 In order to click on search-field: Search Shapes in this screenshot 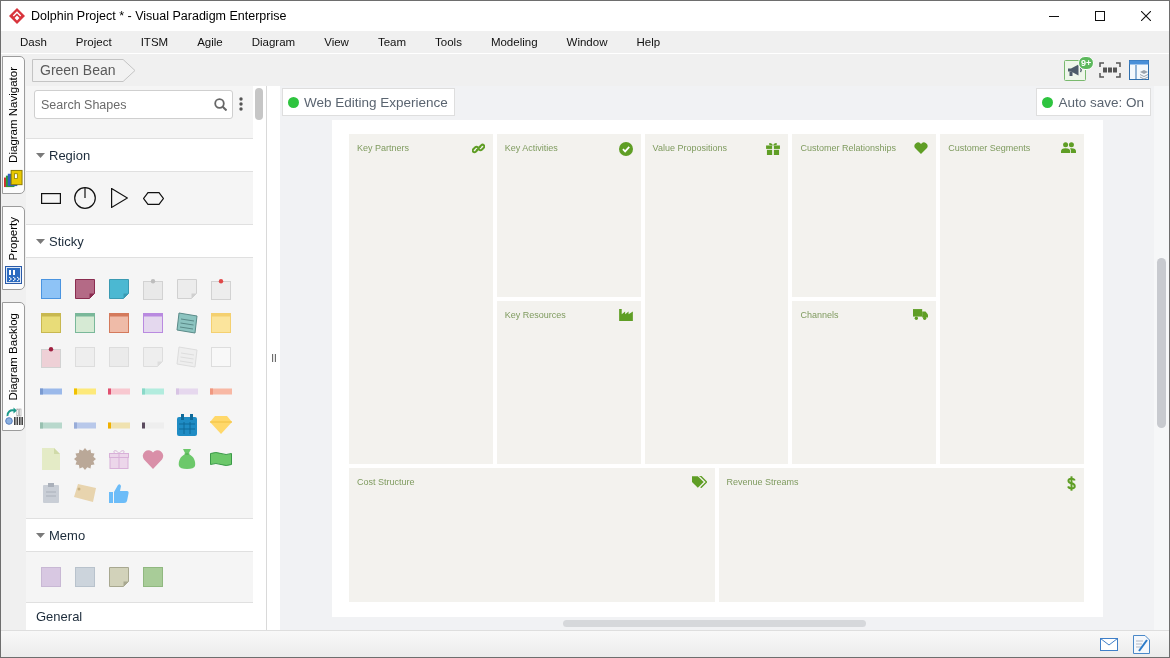, I will do `click(133, 104)`.